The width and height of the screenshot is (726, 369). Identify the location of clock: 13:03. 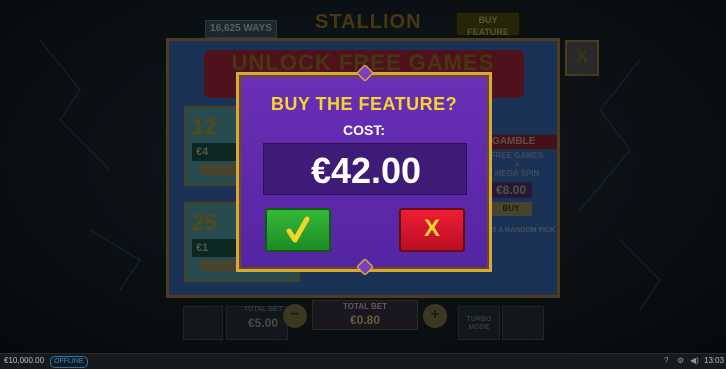
(714, 360).